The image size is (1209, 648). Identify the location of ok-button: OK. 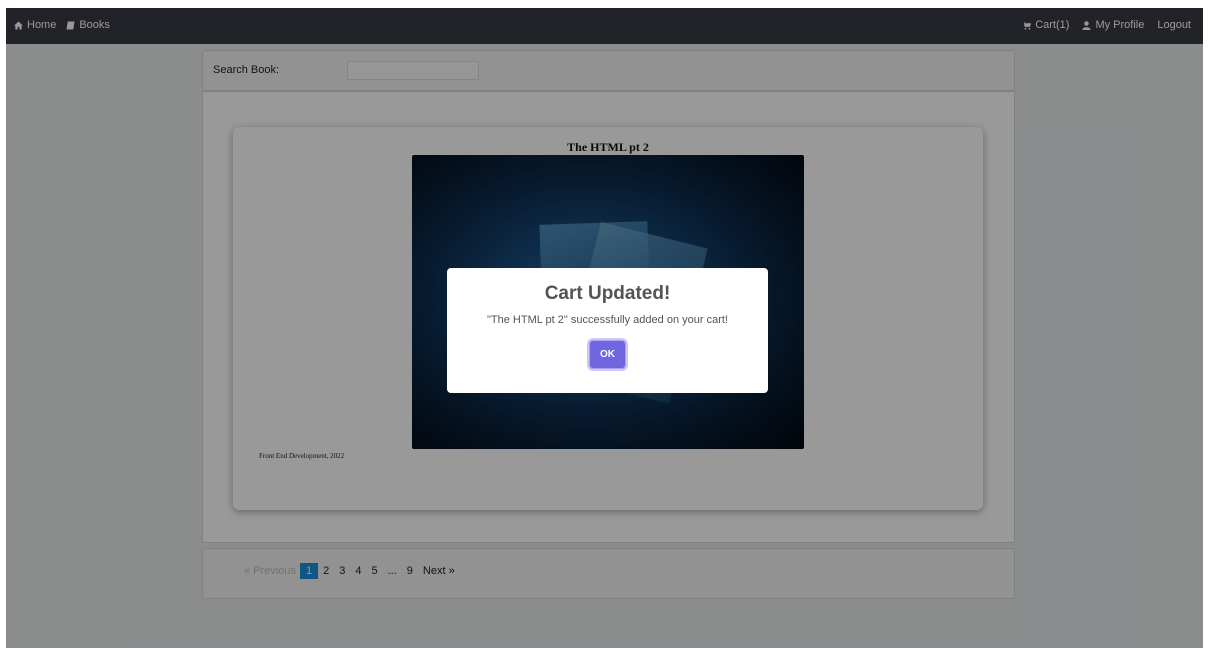
(607, 354).